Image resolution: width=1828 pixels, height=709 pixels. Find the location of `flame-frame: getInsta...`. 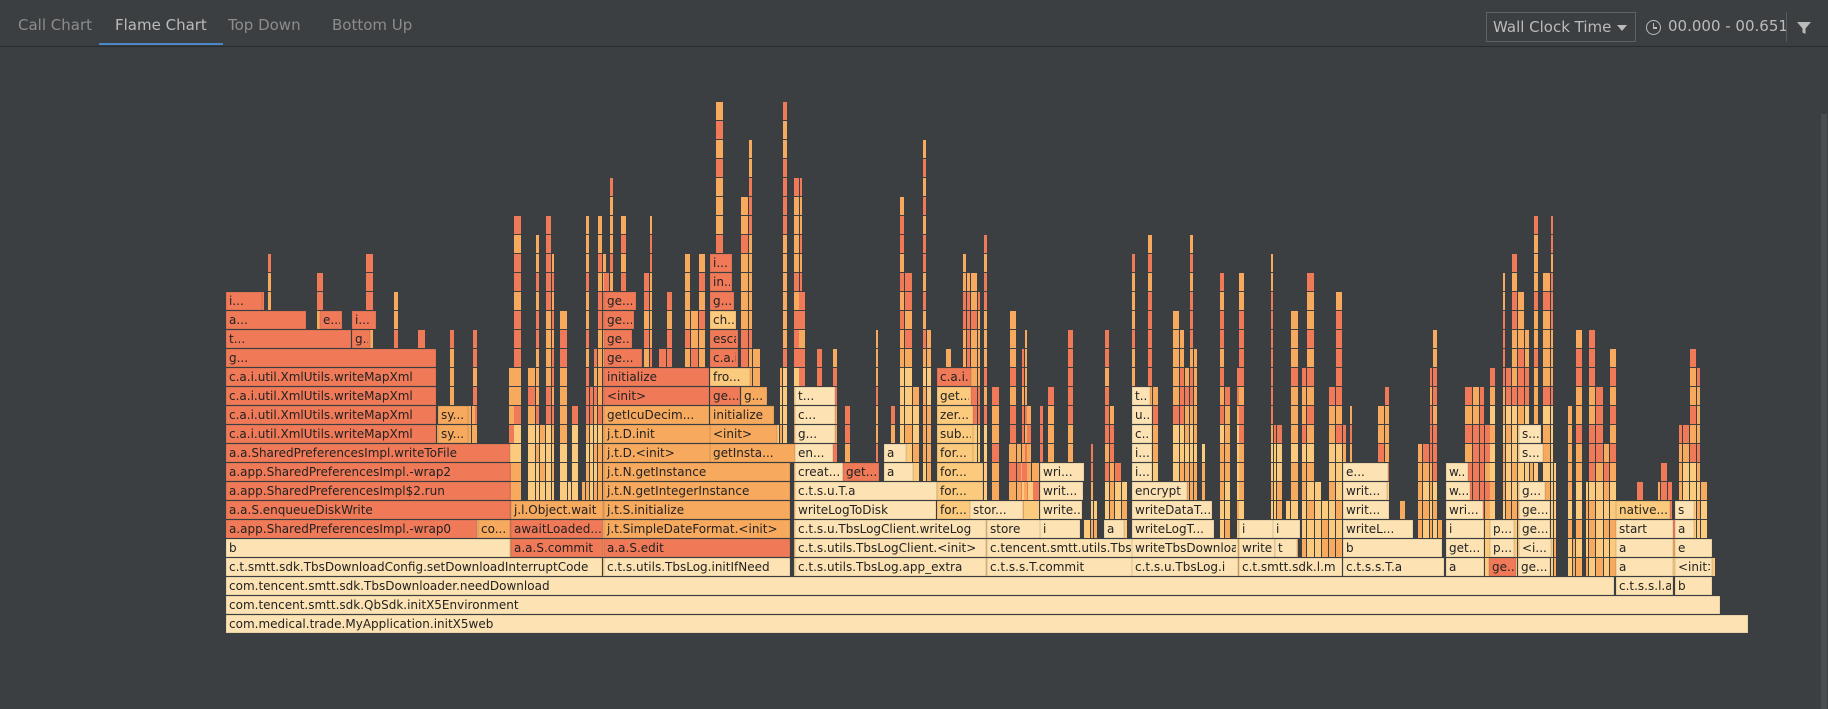

flame-frame: getInsta... is located at coordinates (753, 453).